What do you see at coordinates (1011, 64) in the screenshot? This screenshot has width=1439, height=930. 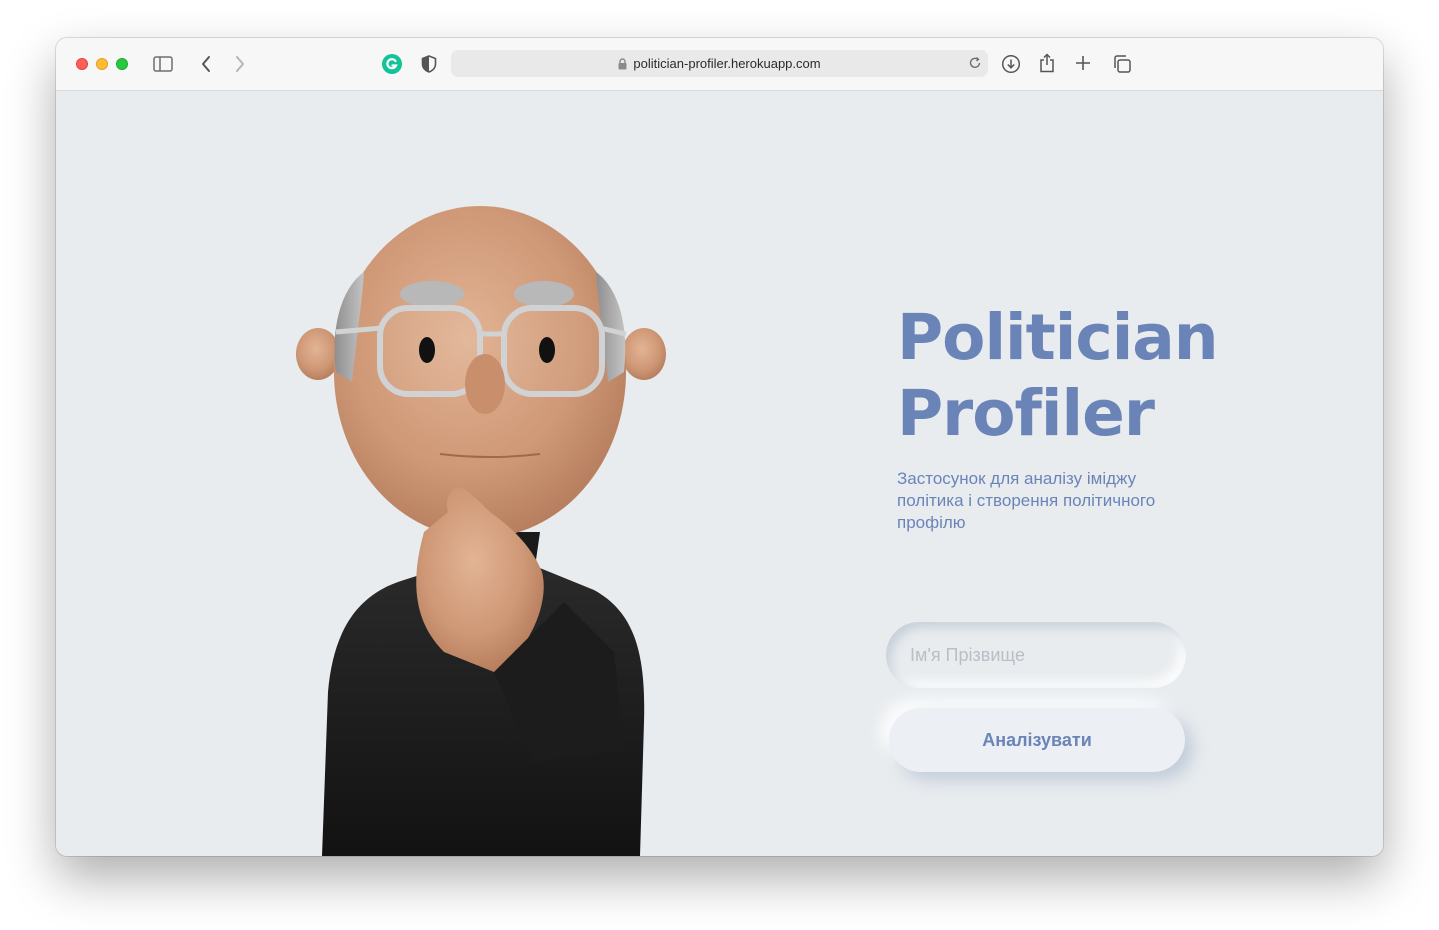 I see `download-icon` at bounding box center [1011, 64].